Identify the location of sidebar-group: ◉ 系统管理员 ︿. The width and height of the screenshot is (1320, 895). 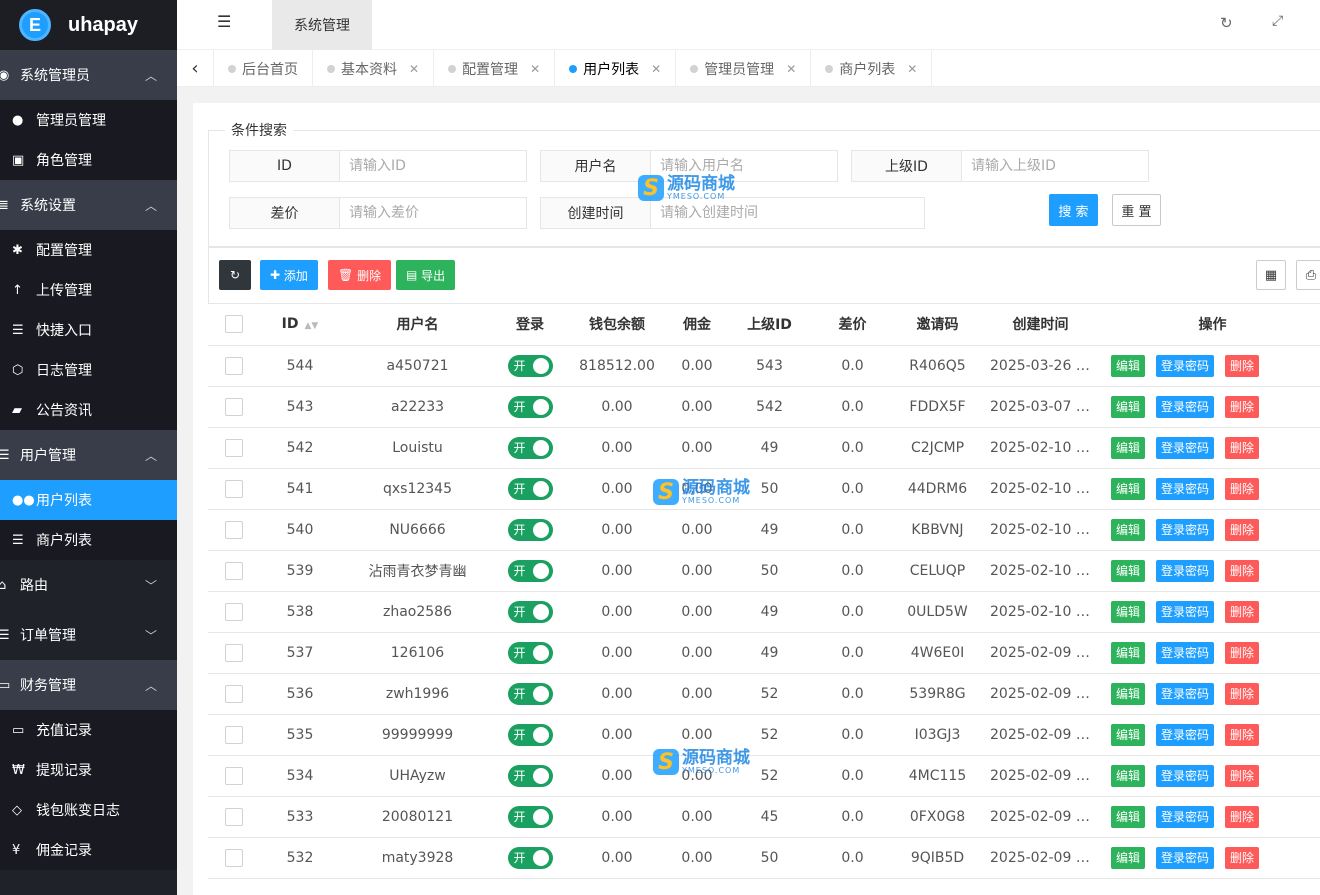
(88, 75).